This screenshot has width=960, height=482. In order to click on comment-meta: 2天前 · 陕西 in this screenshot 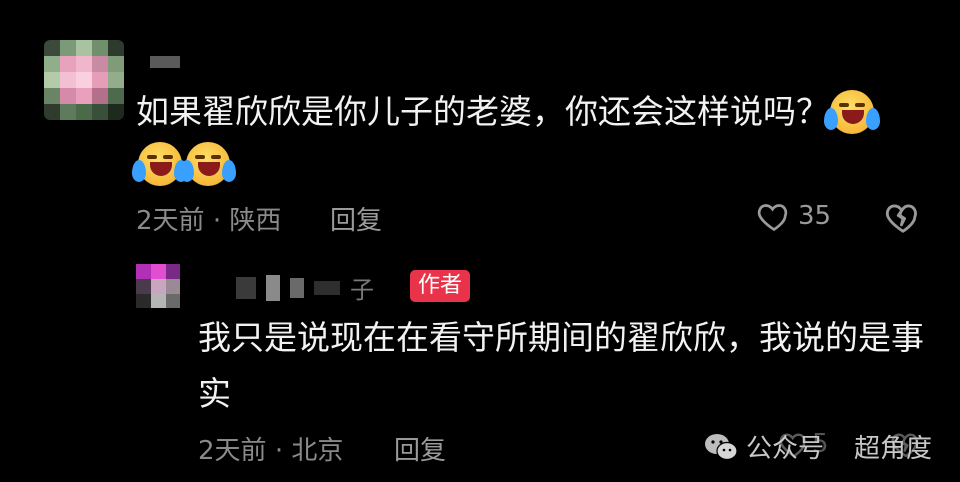, I will do `click(209, 221)`.